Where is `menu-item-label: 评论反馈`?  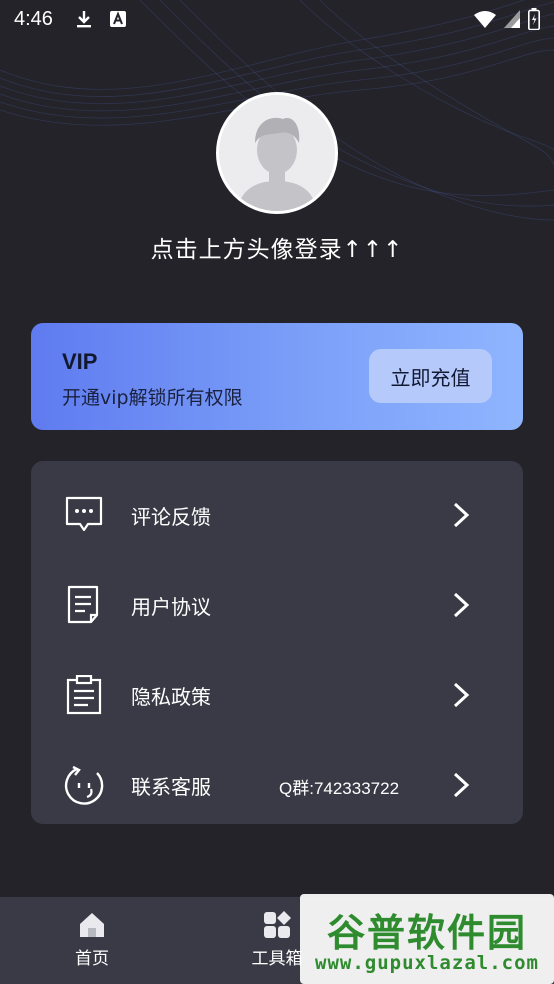 menu-item-label: 评论反馈 is located at coordinates (171, 517).